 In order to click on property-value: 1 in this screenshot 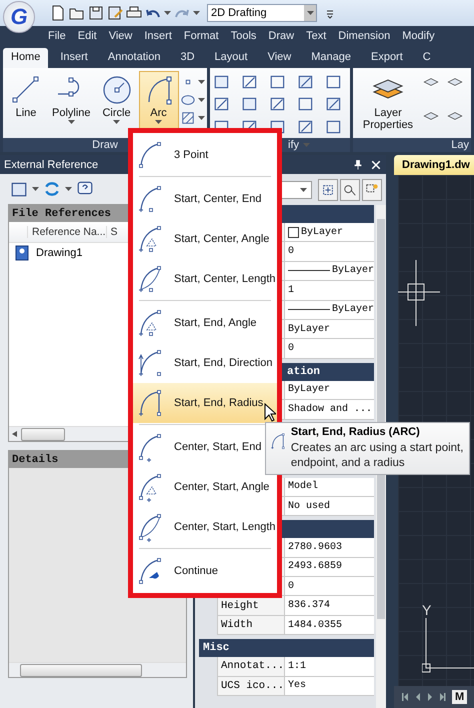, I will do `click(329, 291)`.